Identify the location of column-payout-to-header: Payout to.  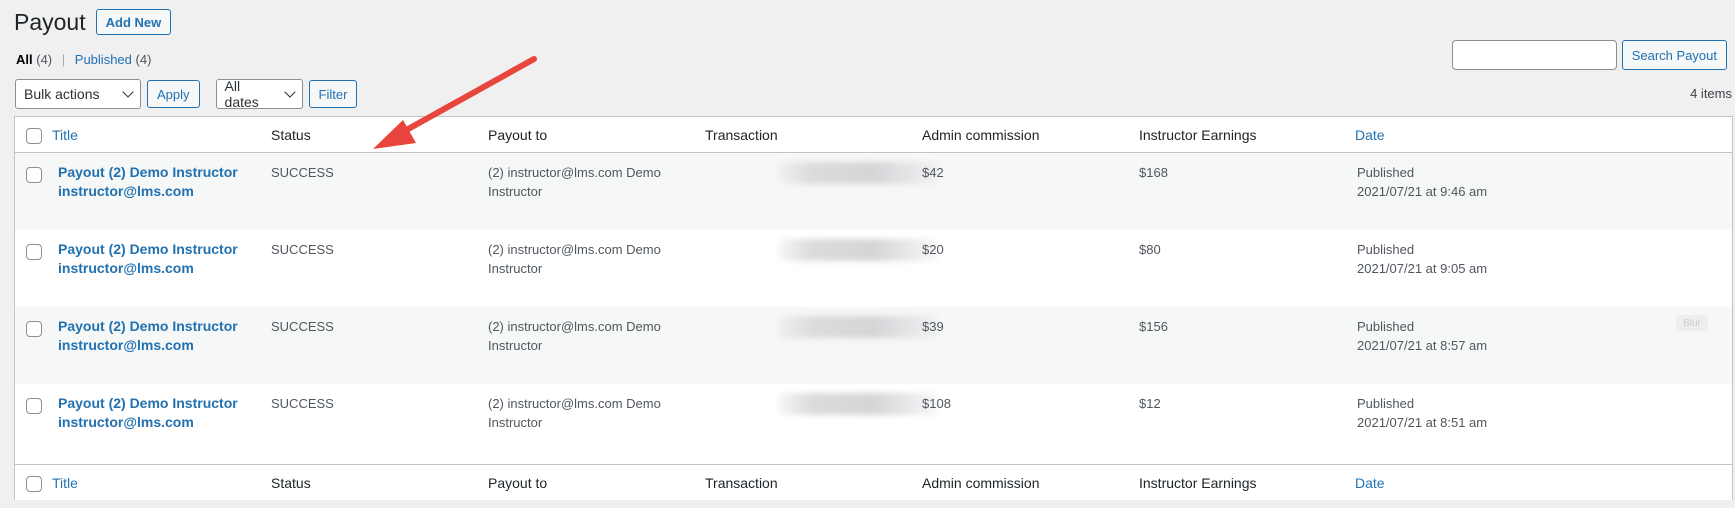
(518, 135).